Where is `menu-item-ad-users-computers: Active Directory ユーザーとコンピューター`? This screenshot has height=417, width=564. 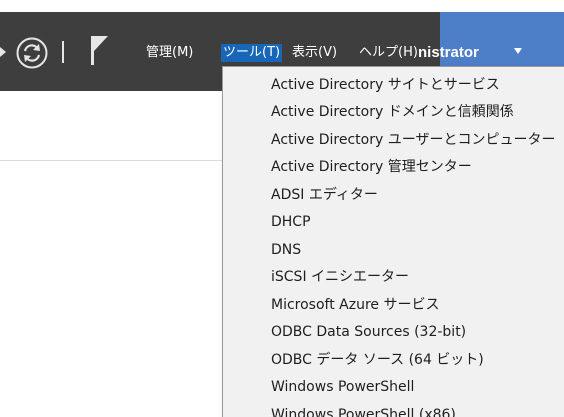 menu-item-ad-users-computers: Active Directory ユーザーとコンピューター is located at coordinates (413, 140).